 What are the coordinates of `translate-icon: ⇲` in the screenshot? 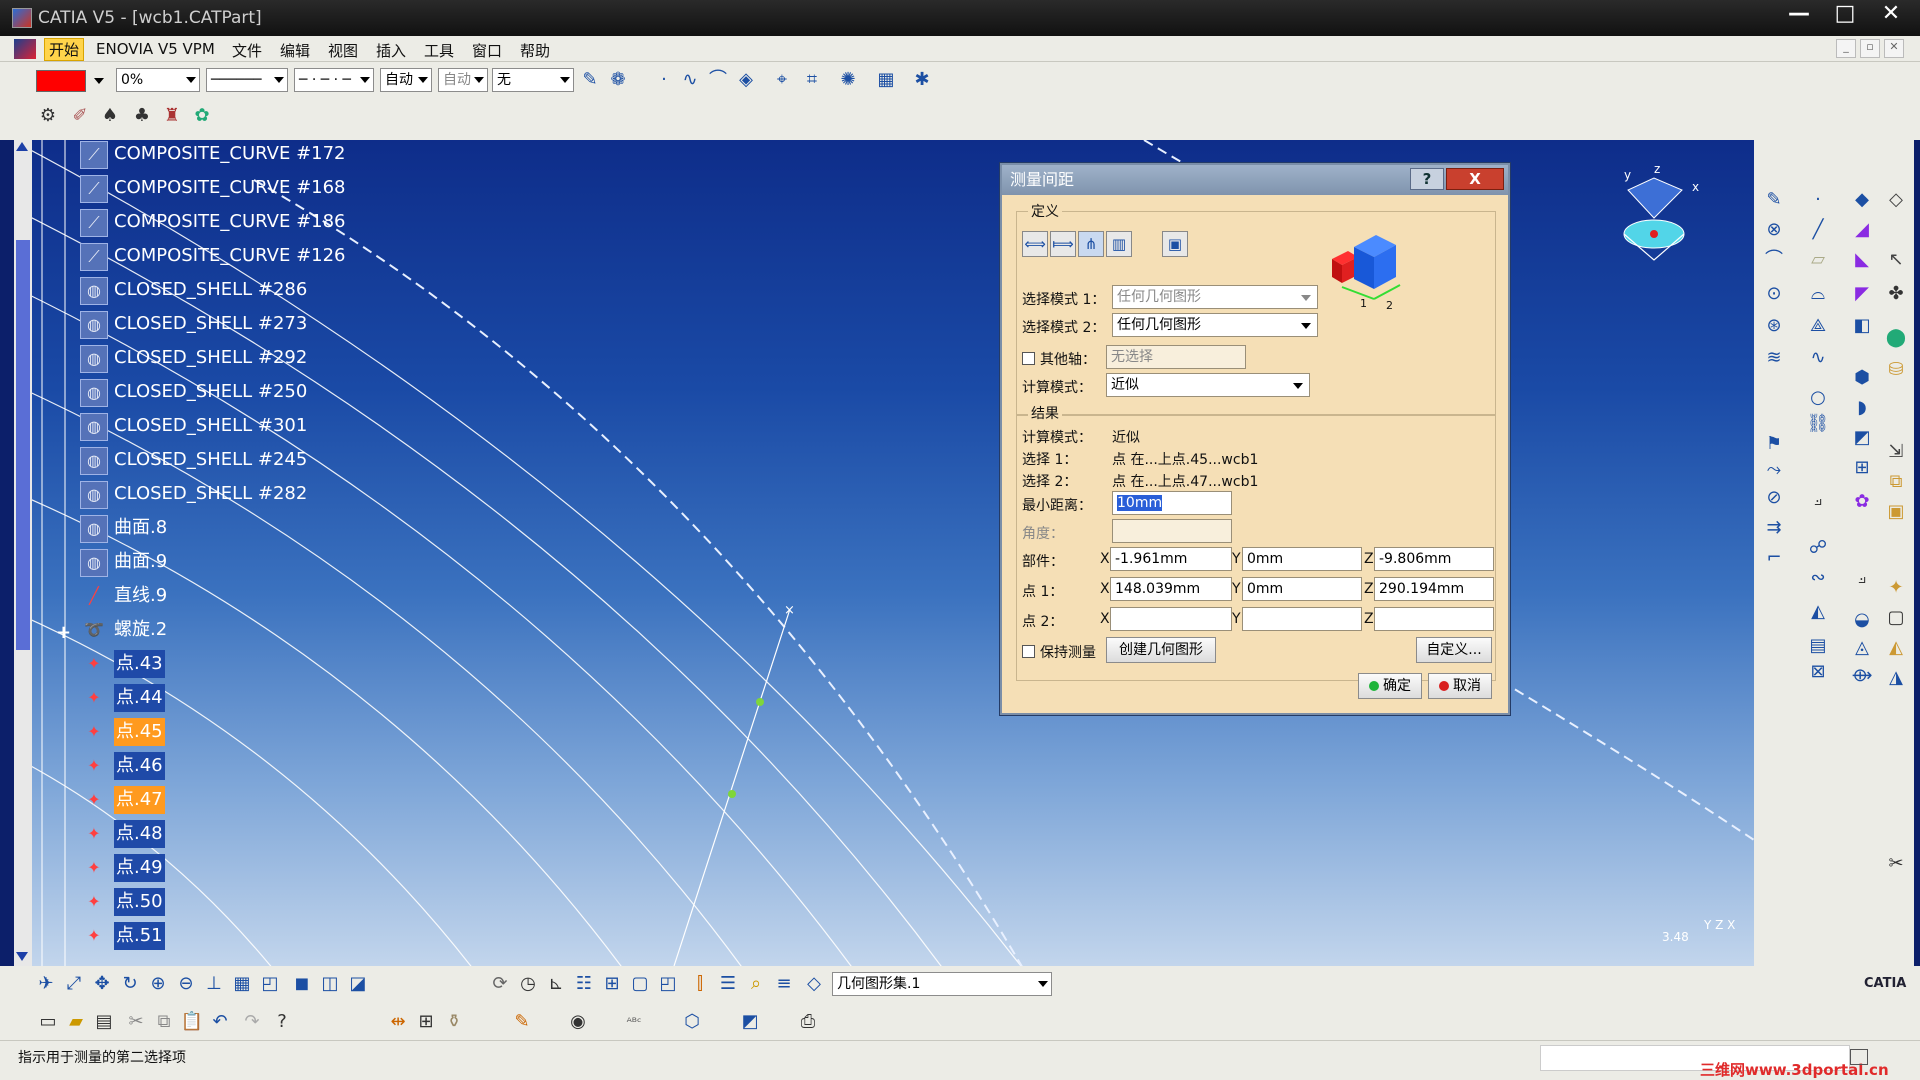 It's located at (1896, 452).